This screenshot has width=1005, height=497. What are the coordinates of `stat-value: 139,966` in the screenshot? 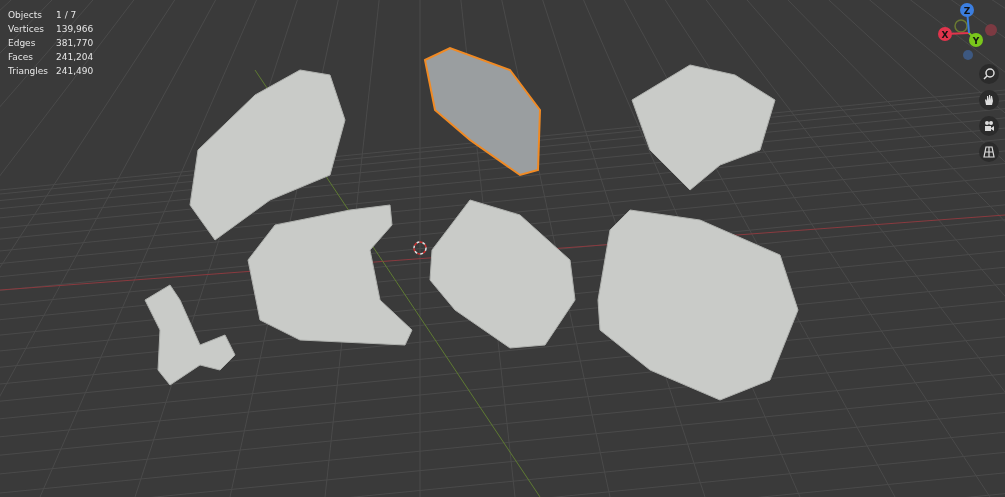 It's located at (75, 29).